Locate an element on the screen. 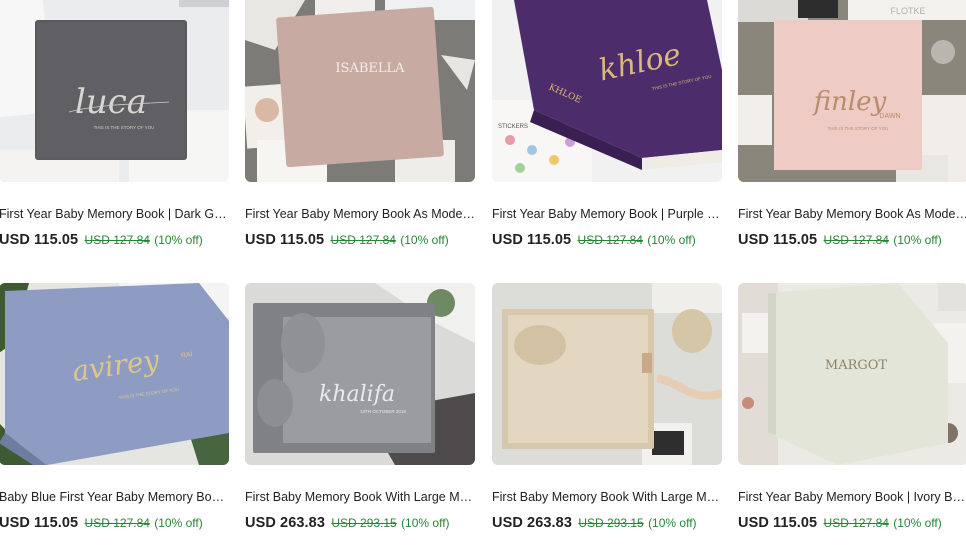 This screenshot has width=966, height=553. listing-image is located at coordinates (607, 374).